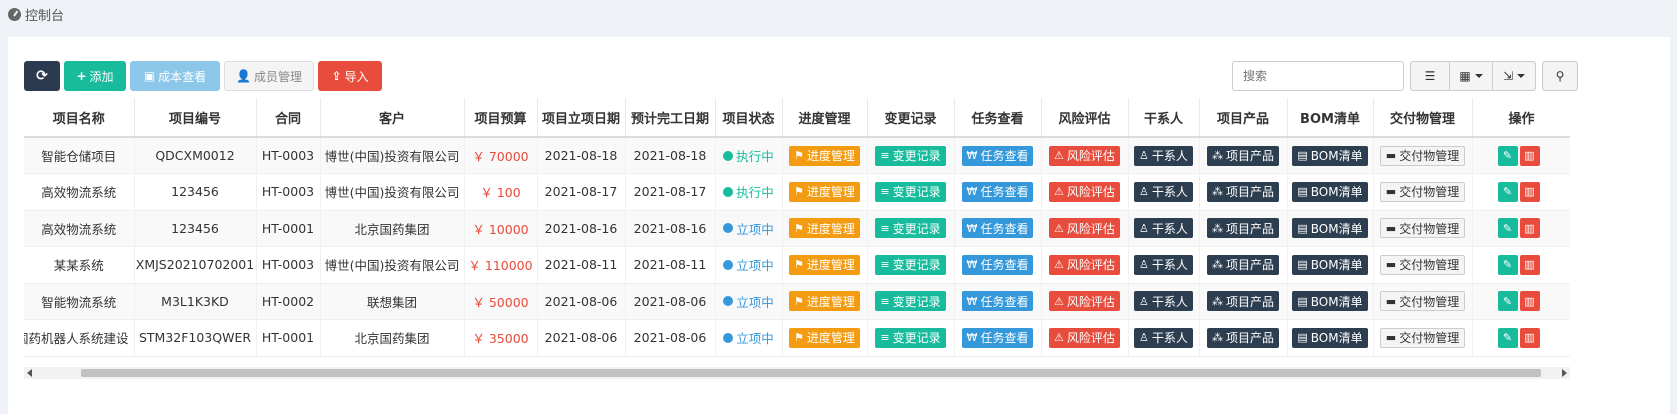 The image size is (1677, 414). What do you see at coordinates (501, 118) in the screenshot?
I see `column-header: 项目预算` at bounding box center [501, 118].